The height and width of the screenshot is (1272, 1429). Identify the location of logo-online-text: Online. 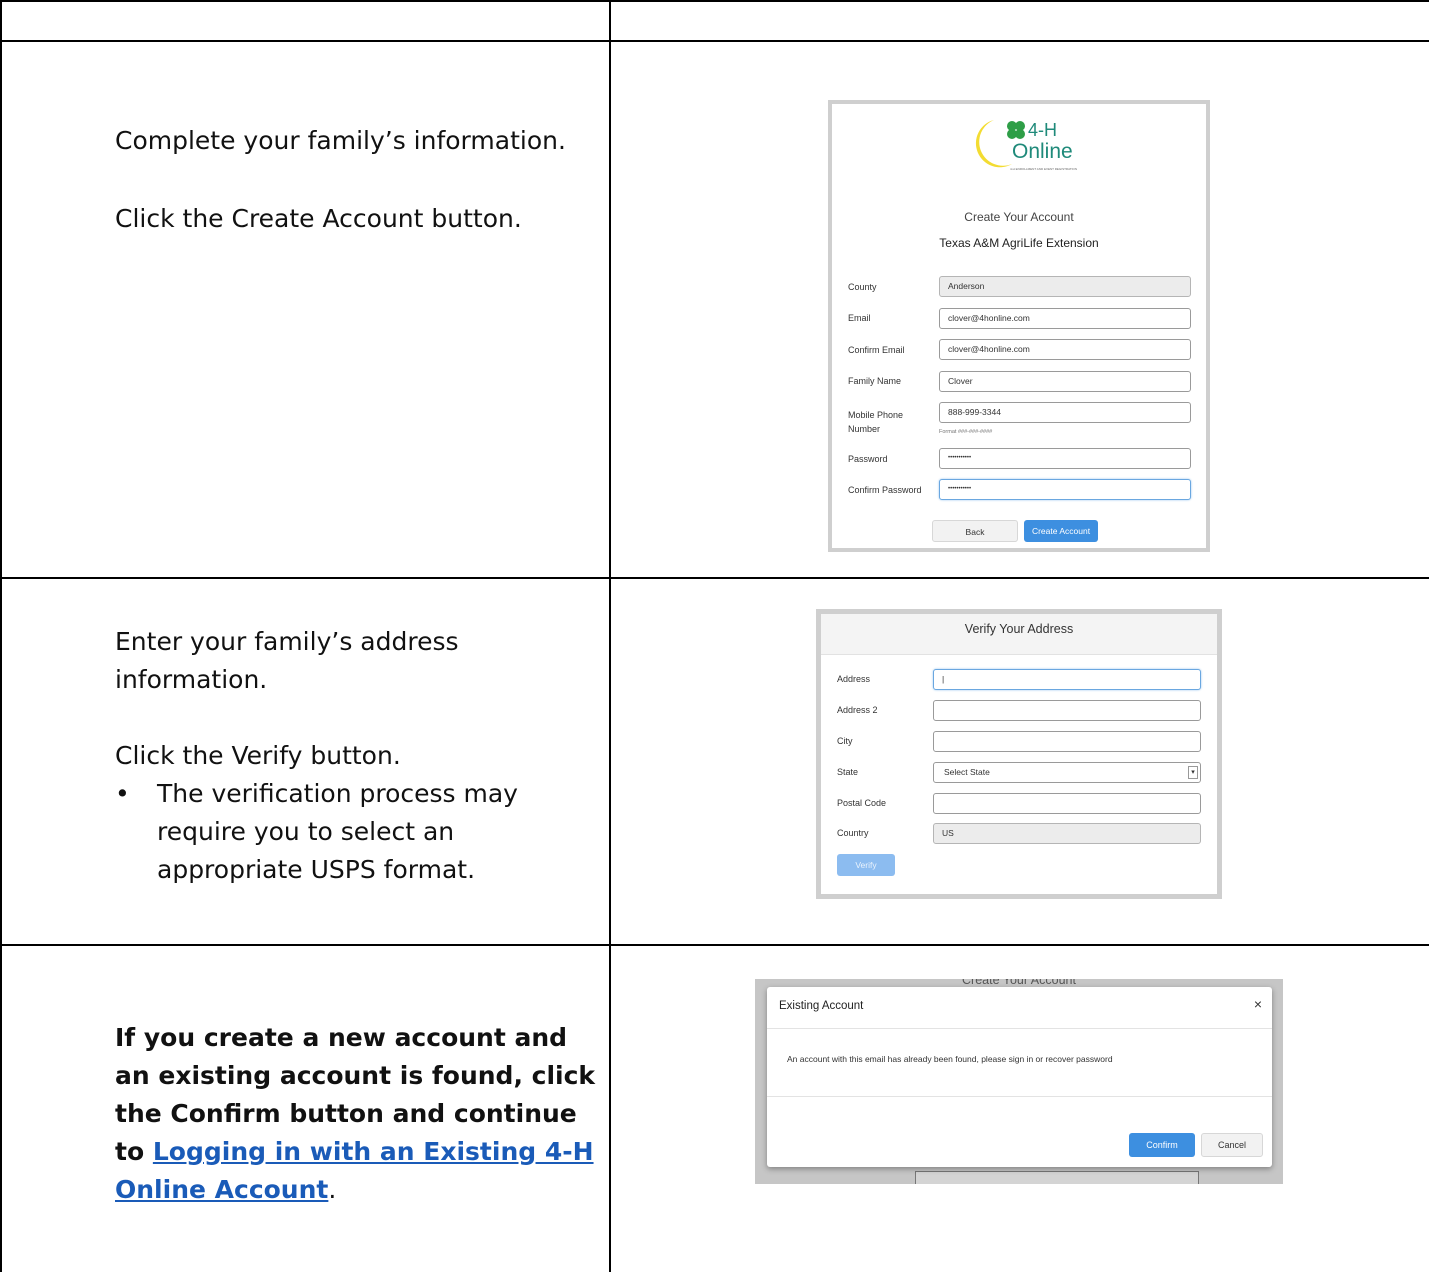
(1042, 151).